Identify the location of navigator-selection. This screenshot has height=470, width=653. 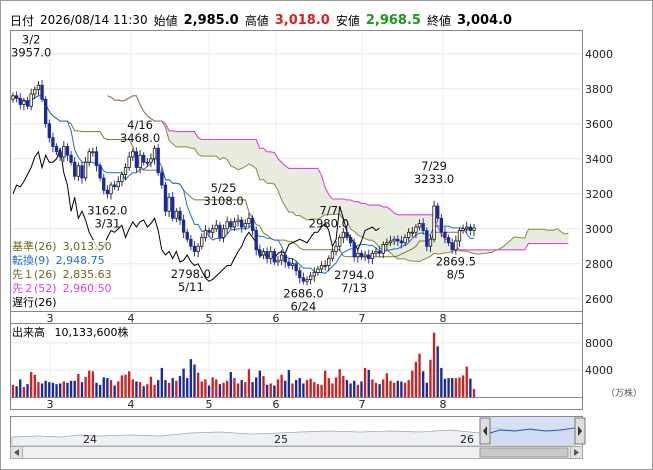
(532, 431).